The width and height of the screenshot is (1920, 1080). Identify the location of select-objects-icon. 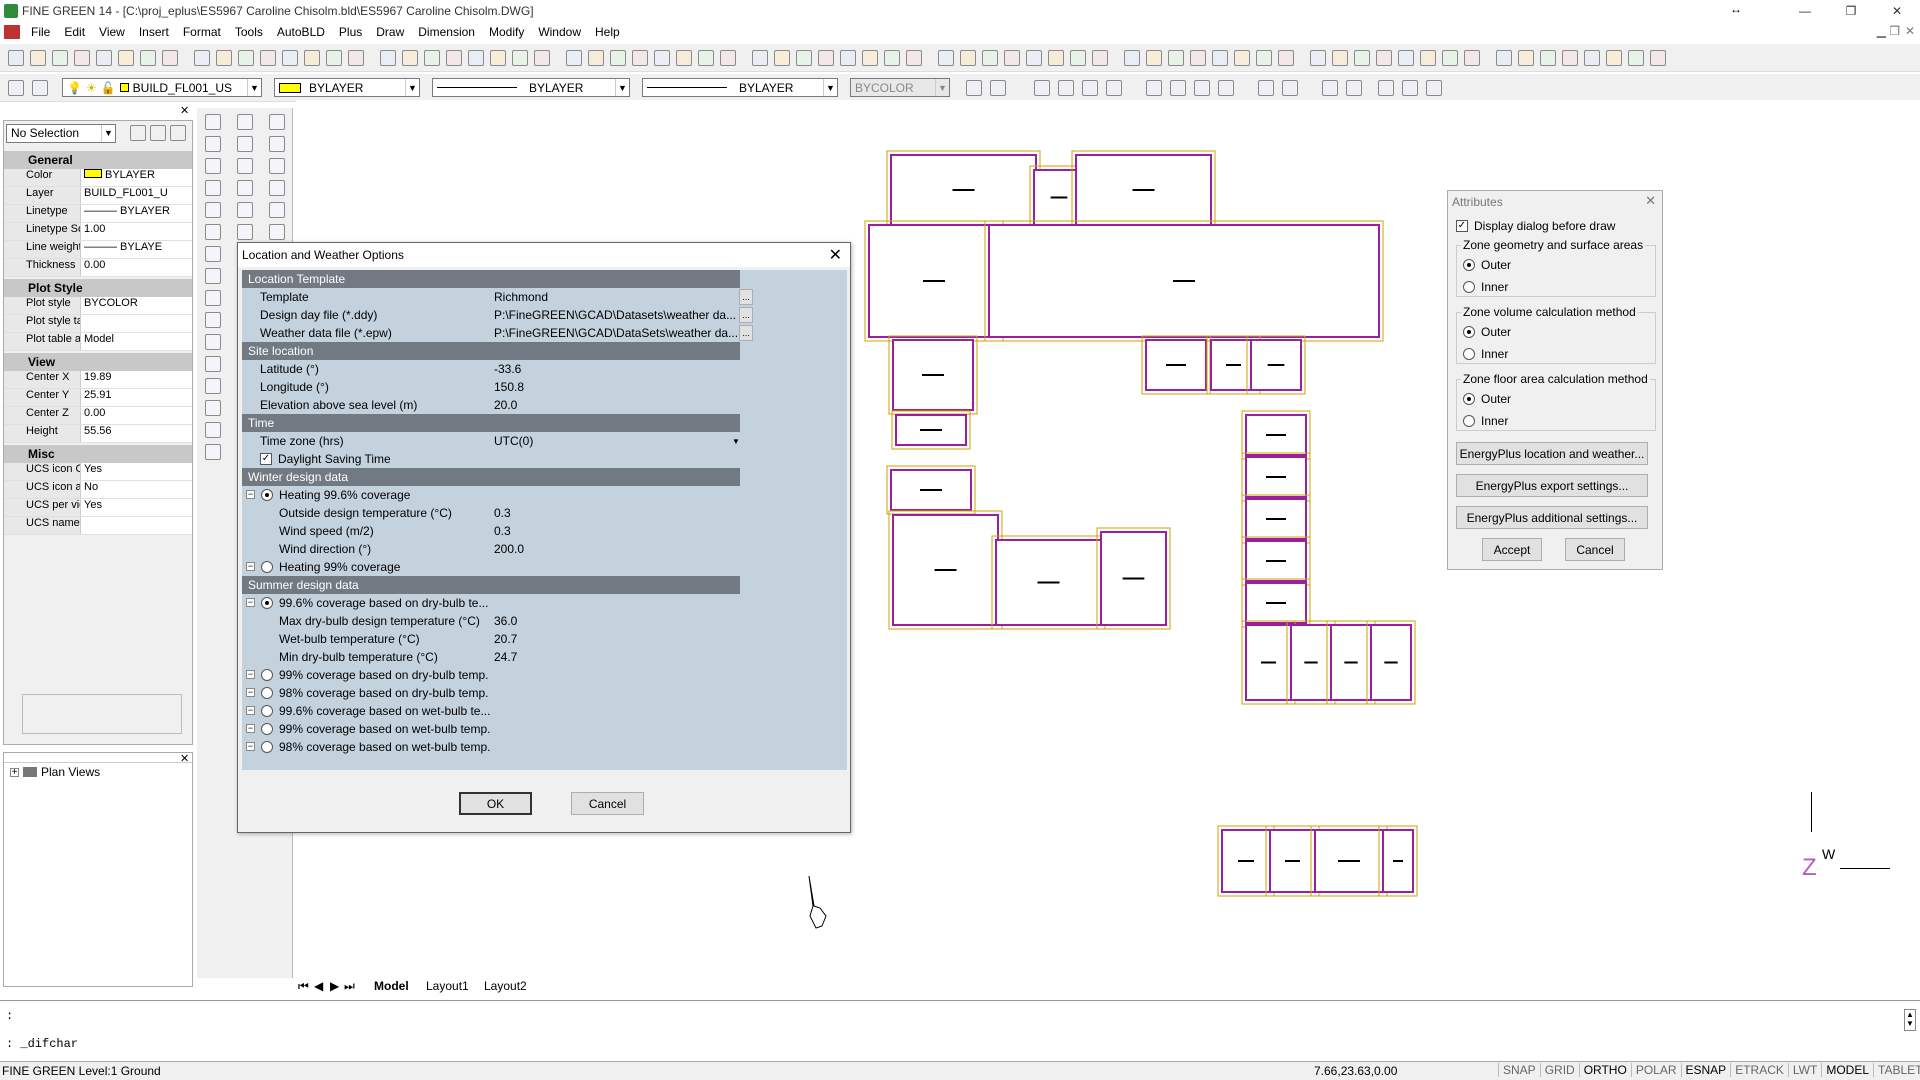
(158, 133).